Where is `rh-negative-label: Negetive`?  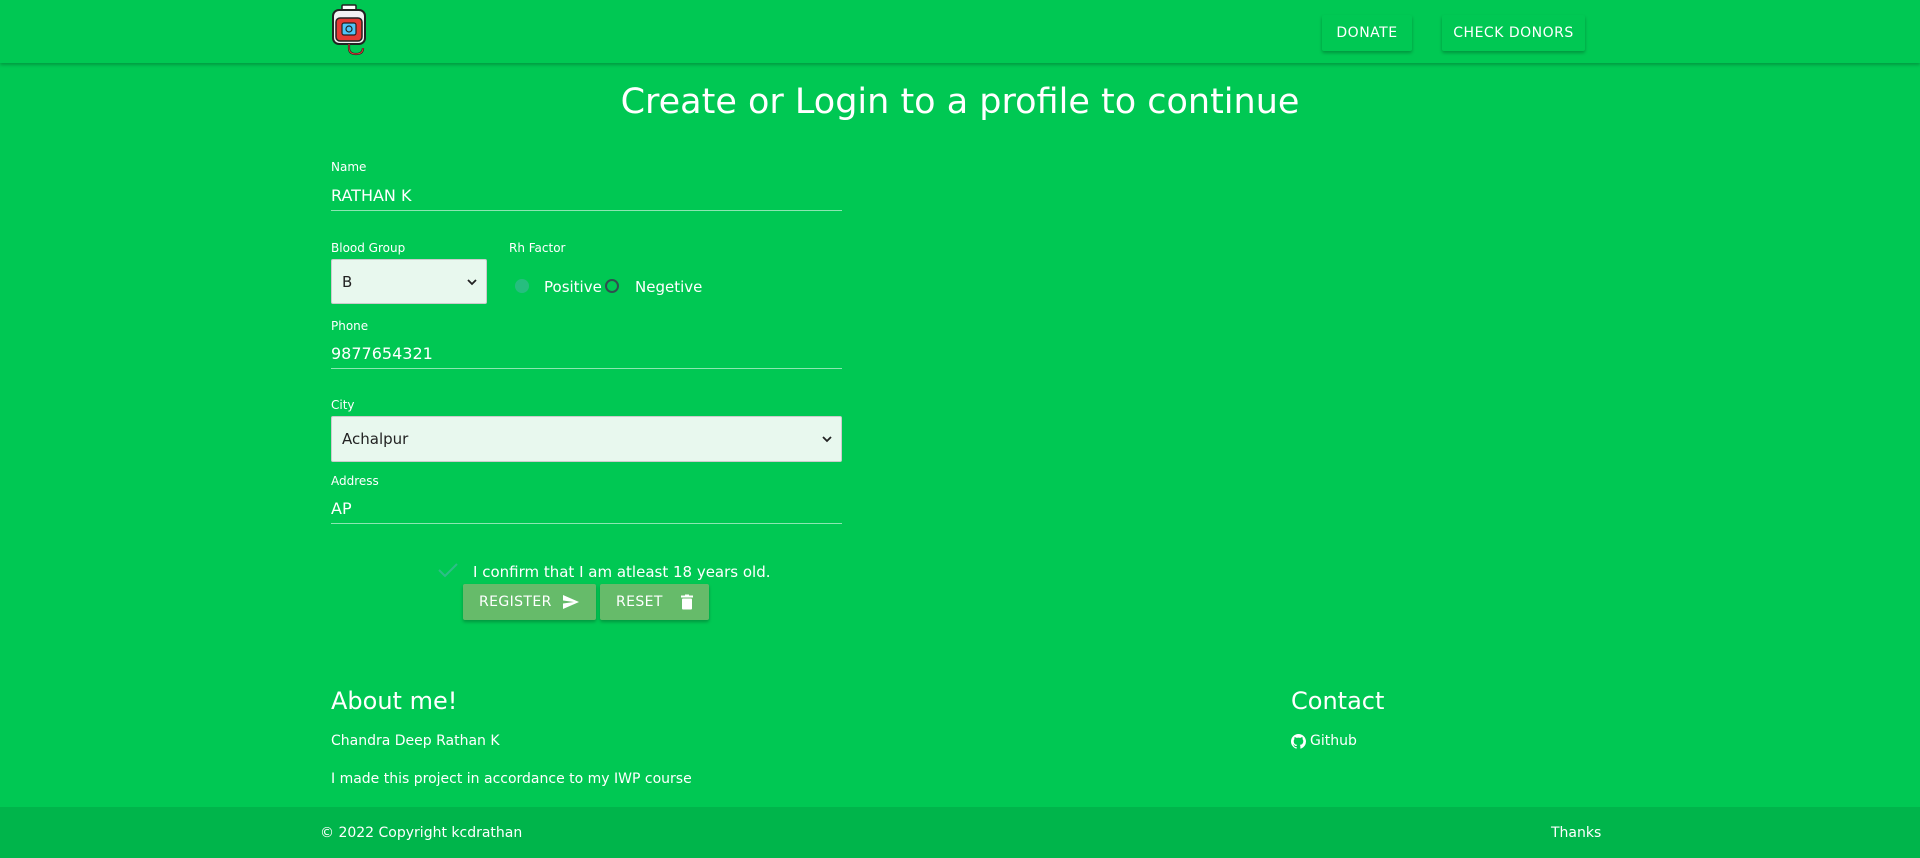
rh-negative-label: Negetive is located at coordinates (668, 287).